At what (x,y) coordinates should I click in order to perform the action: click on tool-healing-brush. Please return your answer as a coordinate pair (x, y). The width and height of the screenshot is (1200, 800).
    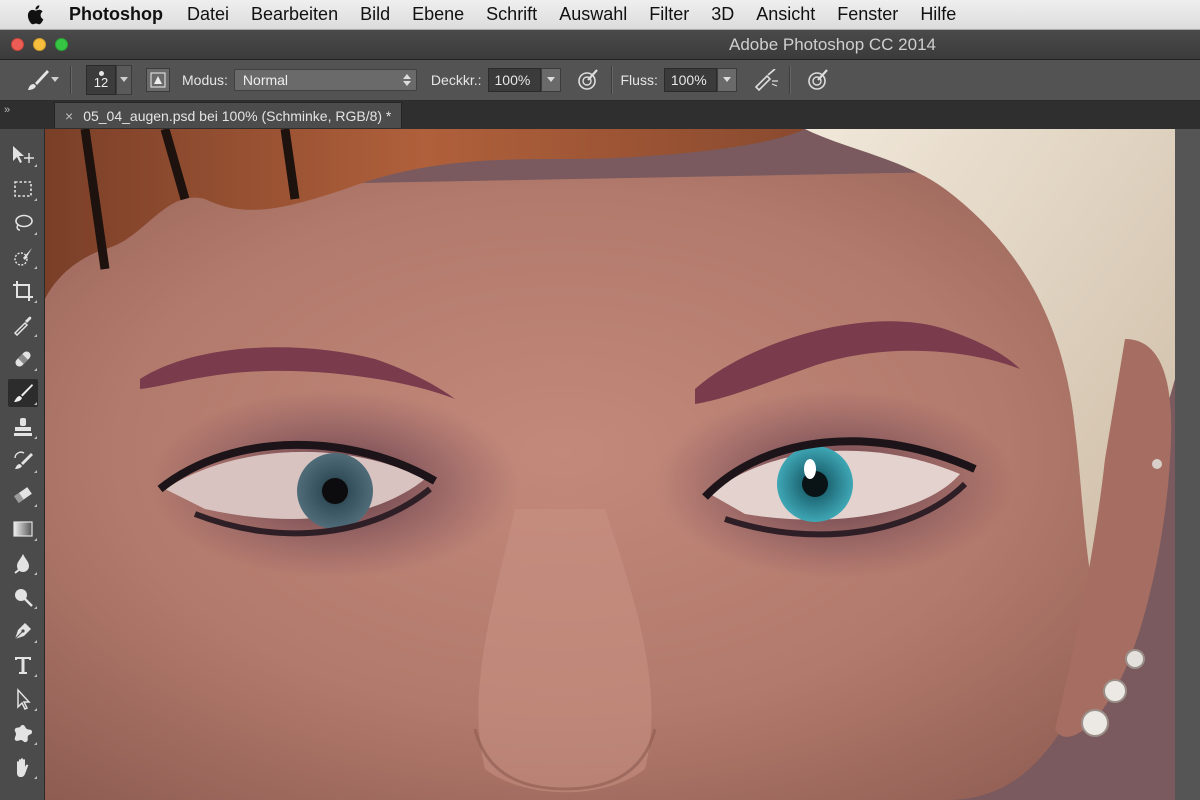
    Looking at the image, I should click on (23, 359).